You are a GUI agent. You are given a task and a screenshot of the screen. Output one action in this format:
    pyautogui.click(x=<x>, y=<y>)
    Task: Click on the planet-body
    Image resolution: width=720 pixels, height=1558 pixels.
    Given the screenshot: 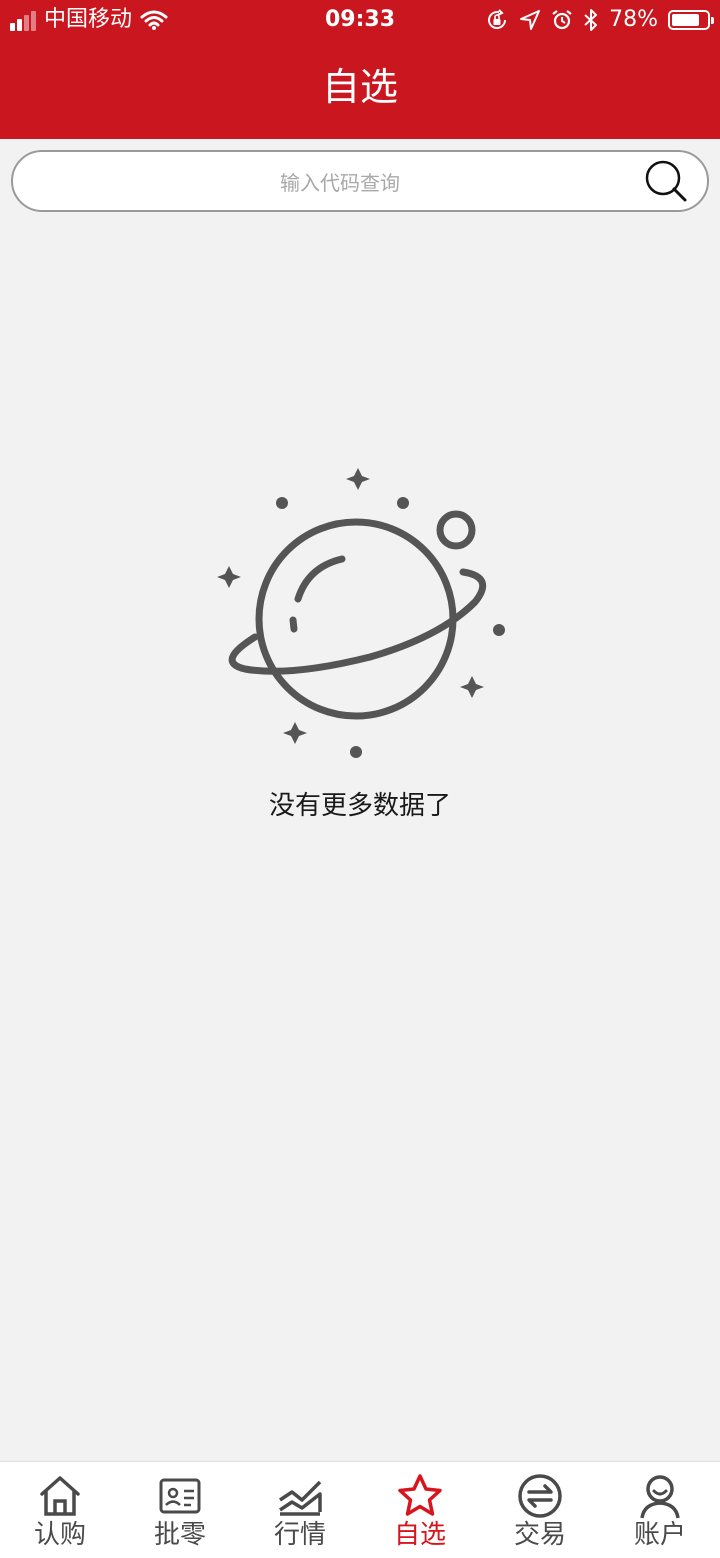 What is the action you would take?
    pyautogui.click(x=356, y=619)
    